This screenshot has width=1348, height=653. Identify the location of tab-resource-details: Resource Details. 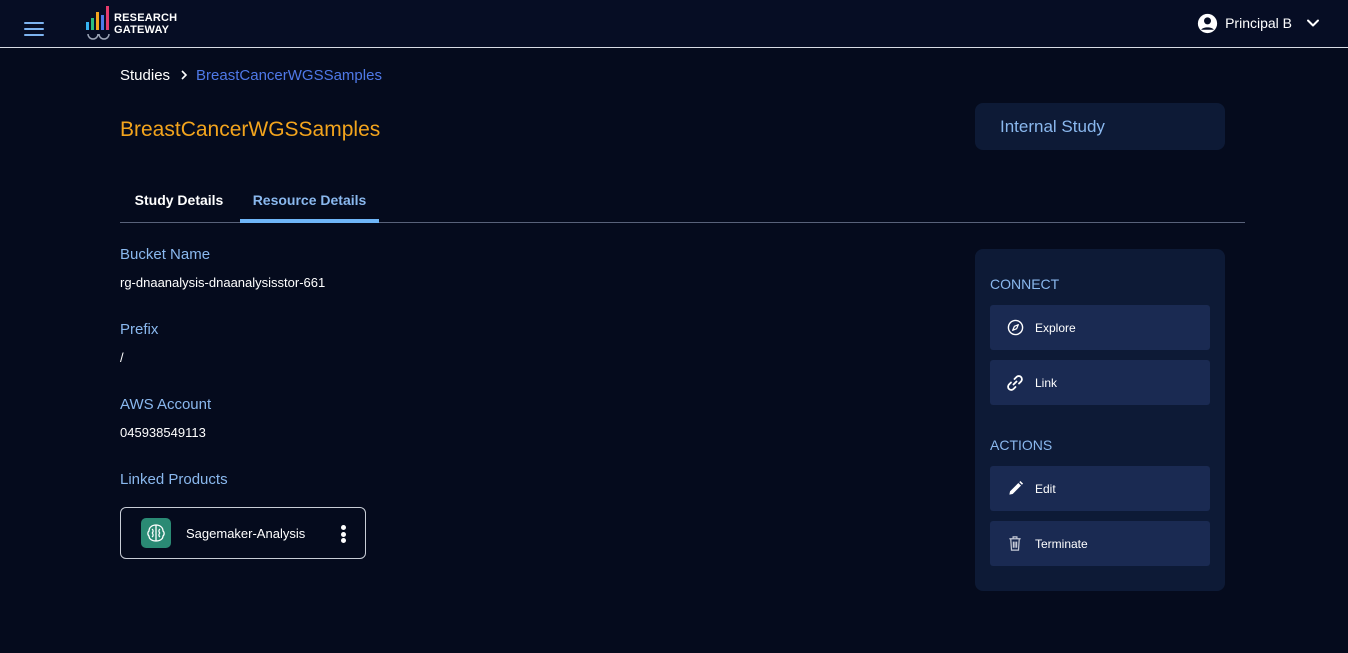
(309, 201).